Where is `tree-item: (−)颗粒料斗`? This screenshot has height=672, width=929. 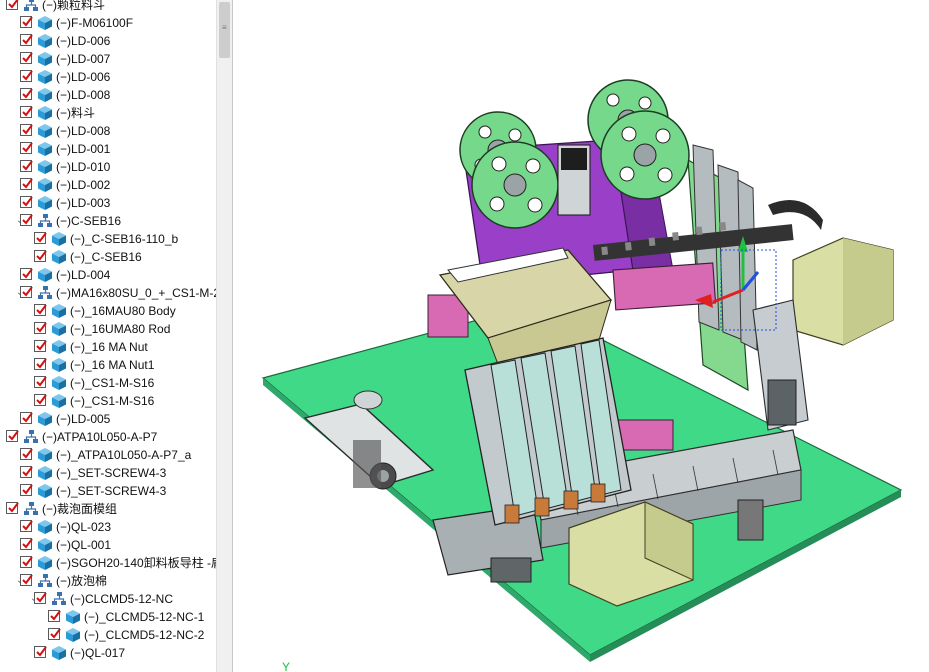 tree-item: (−)颗粒料斗 is located at coordinates (108, 7).